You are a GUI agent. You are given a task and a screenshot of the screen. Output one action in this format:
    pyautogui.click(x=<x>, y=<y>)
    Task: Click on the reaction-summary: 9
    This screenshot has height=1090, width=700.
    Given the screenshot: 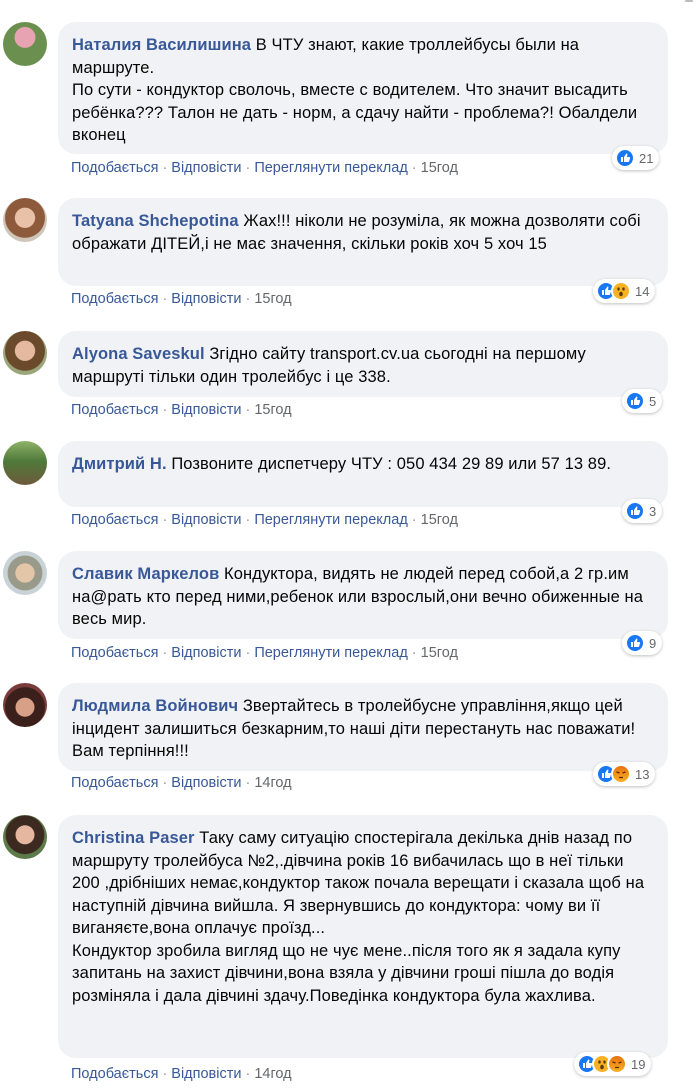 What is the action you would take?
    pyautogui.click(x=642, y=643)
    